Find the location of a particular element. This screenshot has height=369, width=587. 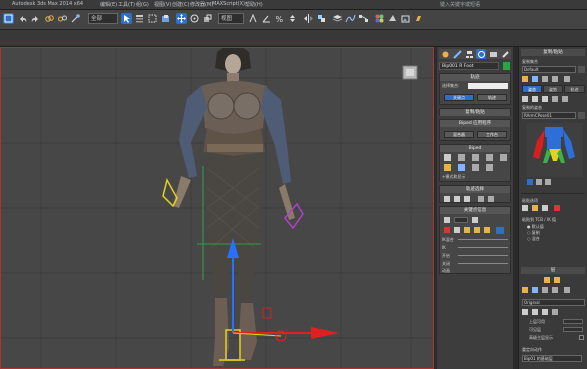

tracks-button: 轨迹 is located at coordinates (492, 97).